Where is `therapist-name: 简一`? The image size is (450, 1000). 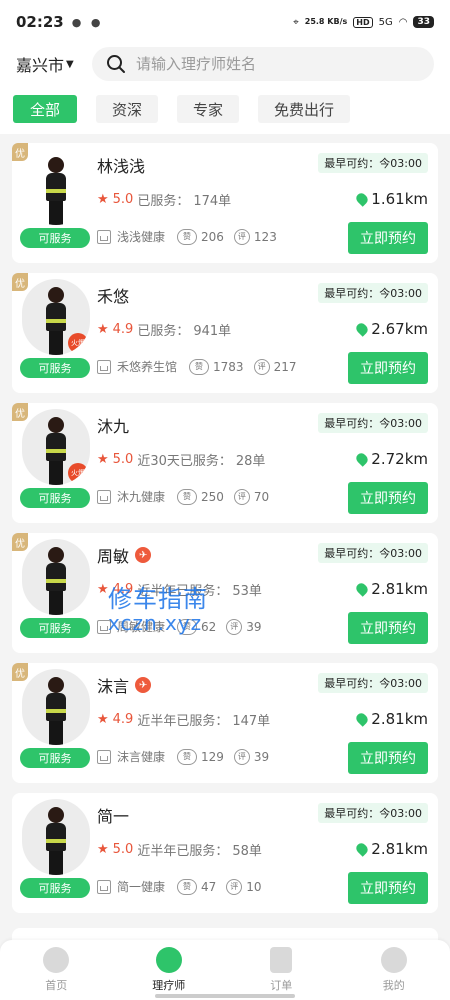
therapist-name: 简一 is located at coordinates (113, 816).